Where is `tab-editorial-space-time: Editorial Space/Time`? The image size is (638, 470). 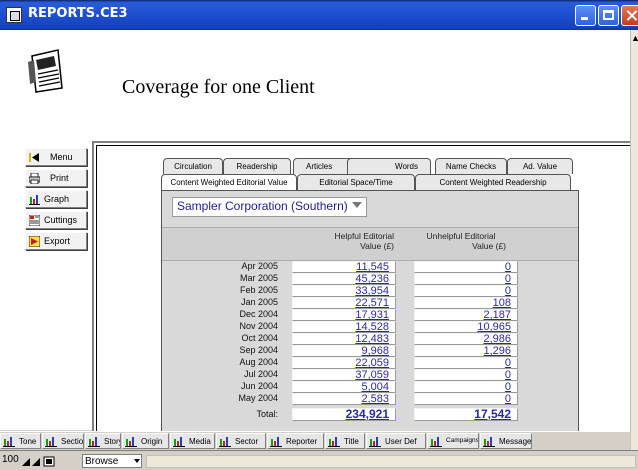
tab-editorial-space-time: Editorial Space/Time is located at coordinates (356, 182).